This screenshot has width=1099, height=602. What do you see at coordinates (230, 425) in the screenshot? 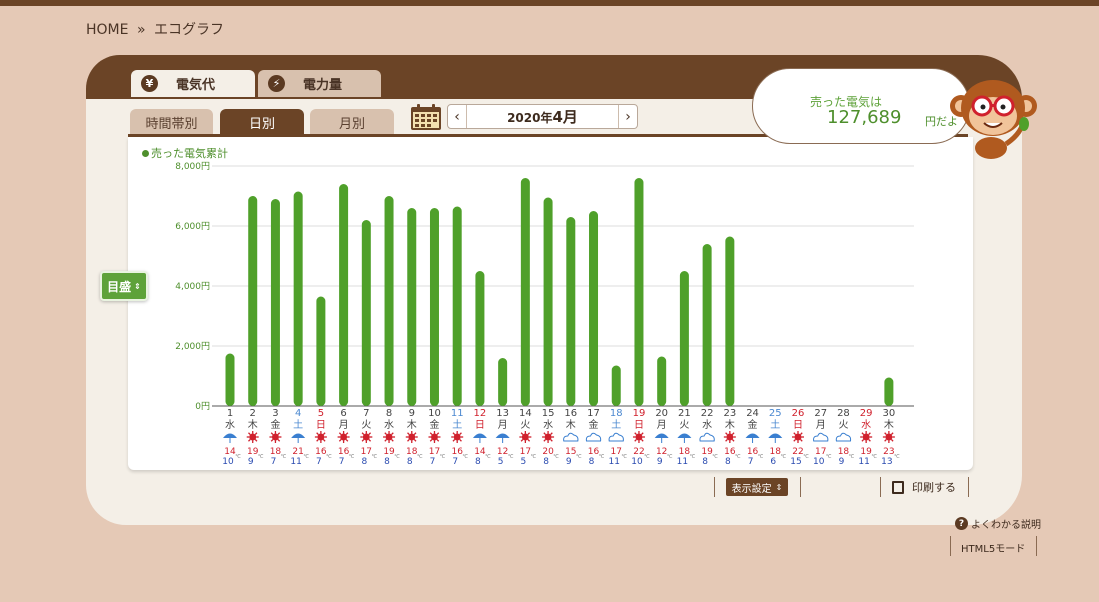
I see `x-tick-weekday: 水` at bounding box center [230, 425].